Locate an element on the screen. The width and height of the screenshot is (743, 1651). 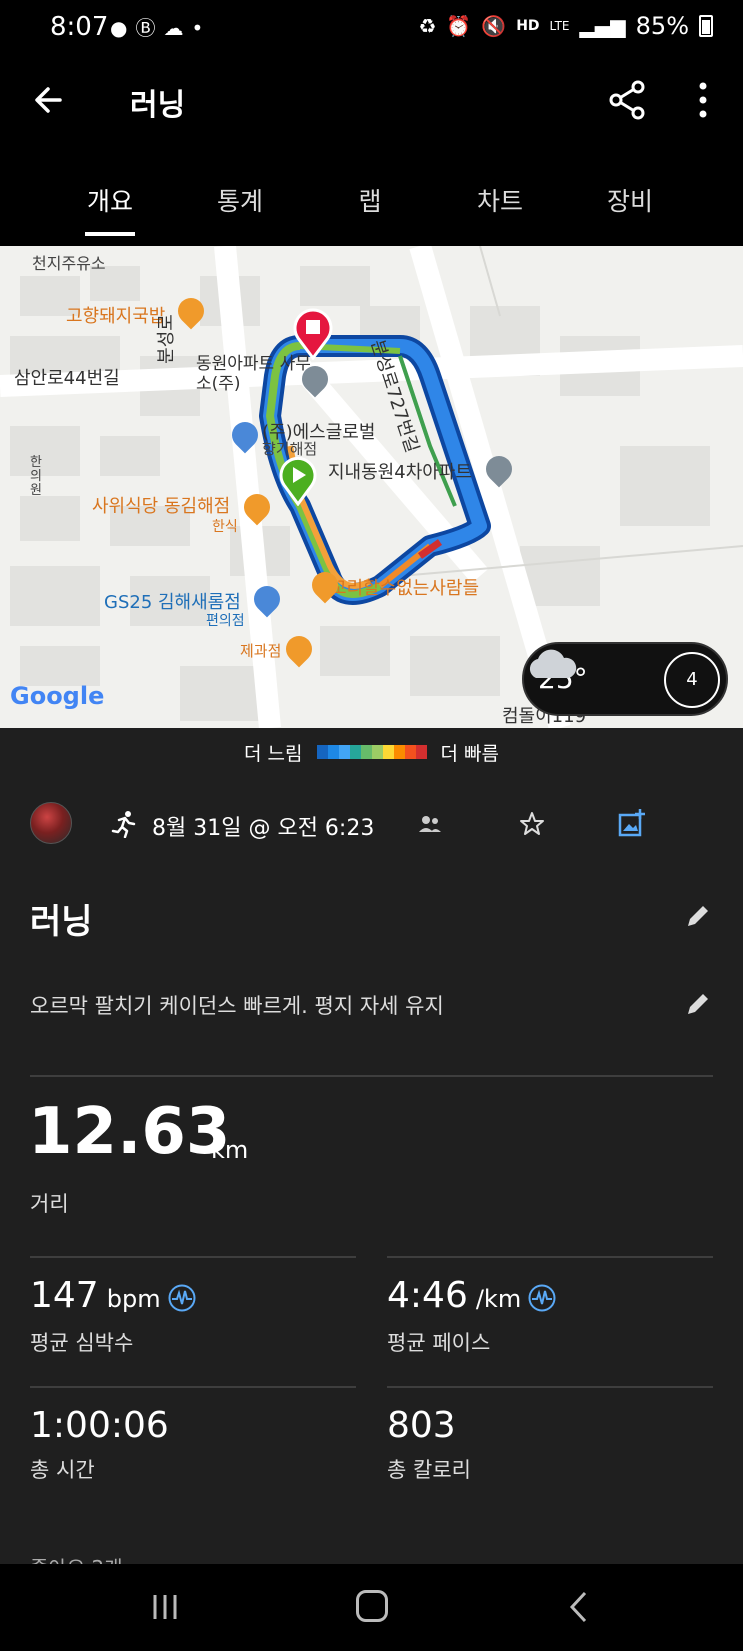
total-time-stat: 1:00:06 총 시간 is located at coordinates (99, 1444).